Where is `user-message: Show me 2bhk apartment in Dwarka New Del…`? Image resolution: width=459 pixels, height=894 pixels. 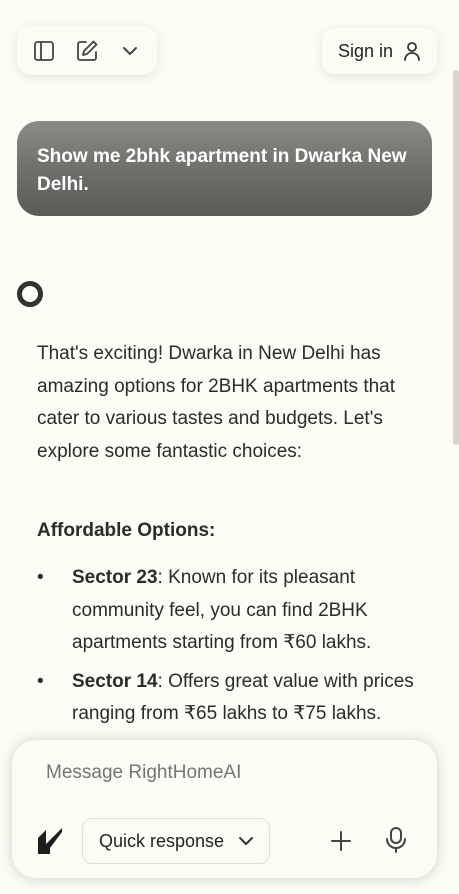 user-message: Show me 2bhk apartment in Dwarka New Del… is located at coordinates (224, 168).